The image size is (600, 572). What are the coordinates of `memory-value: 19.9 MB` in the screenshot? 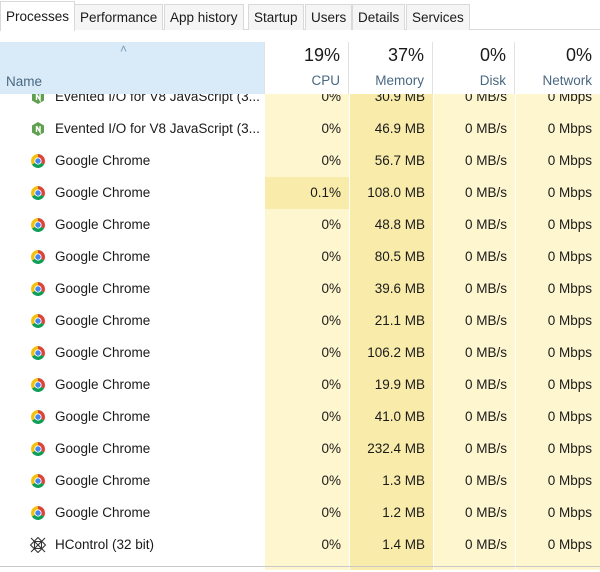 It's located at (399, 384).